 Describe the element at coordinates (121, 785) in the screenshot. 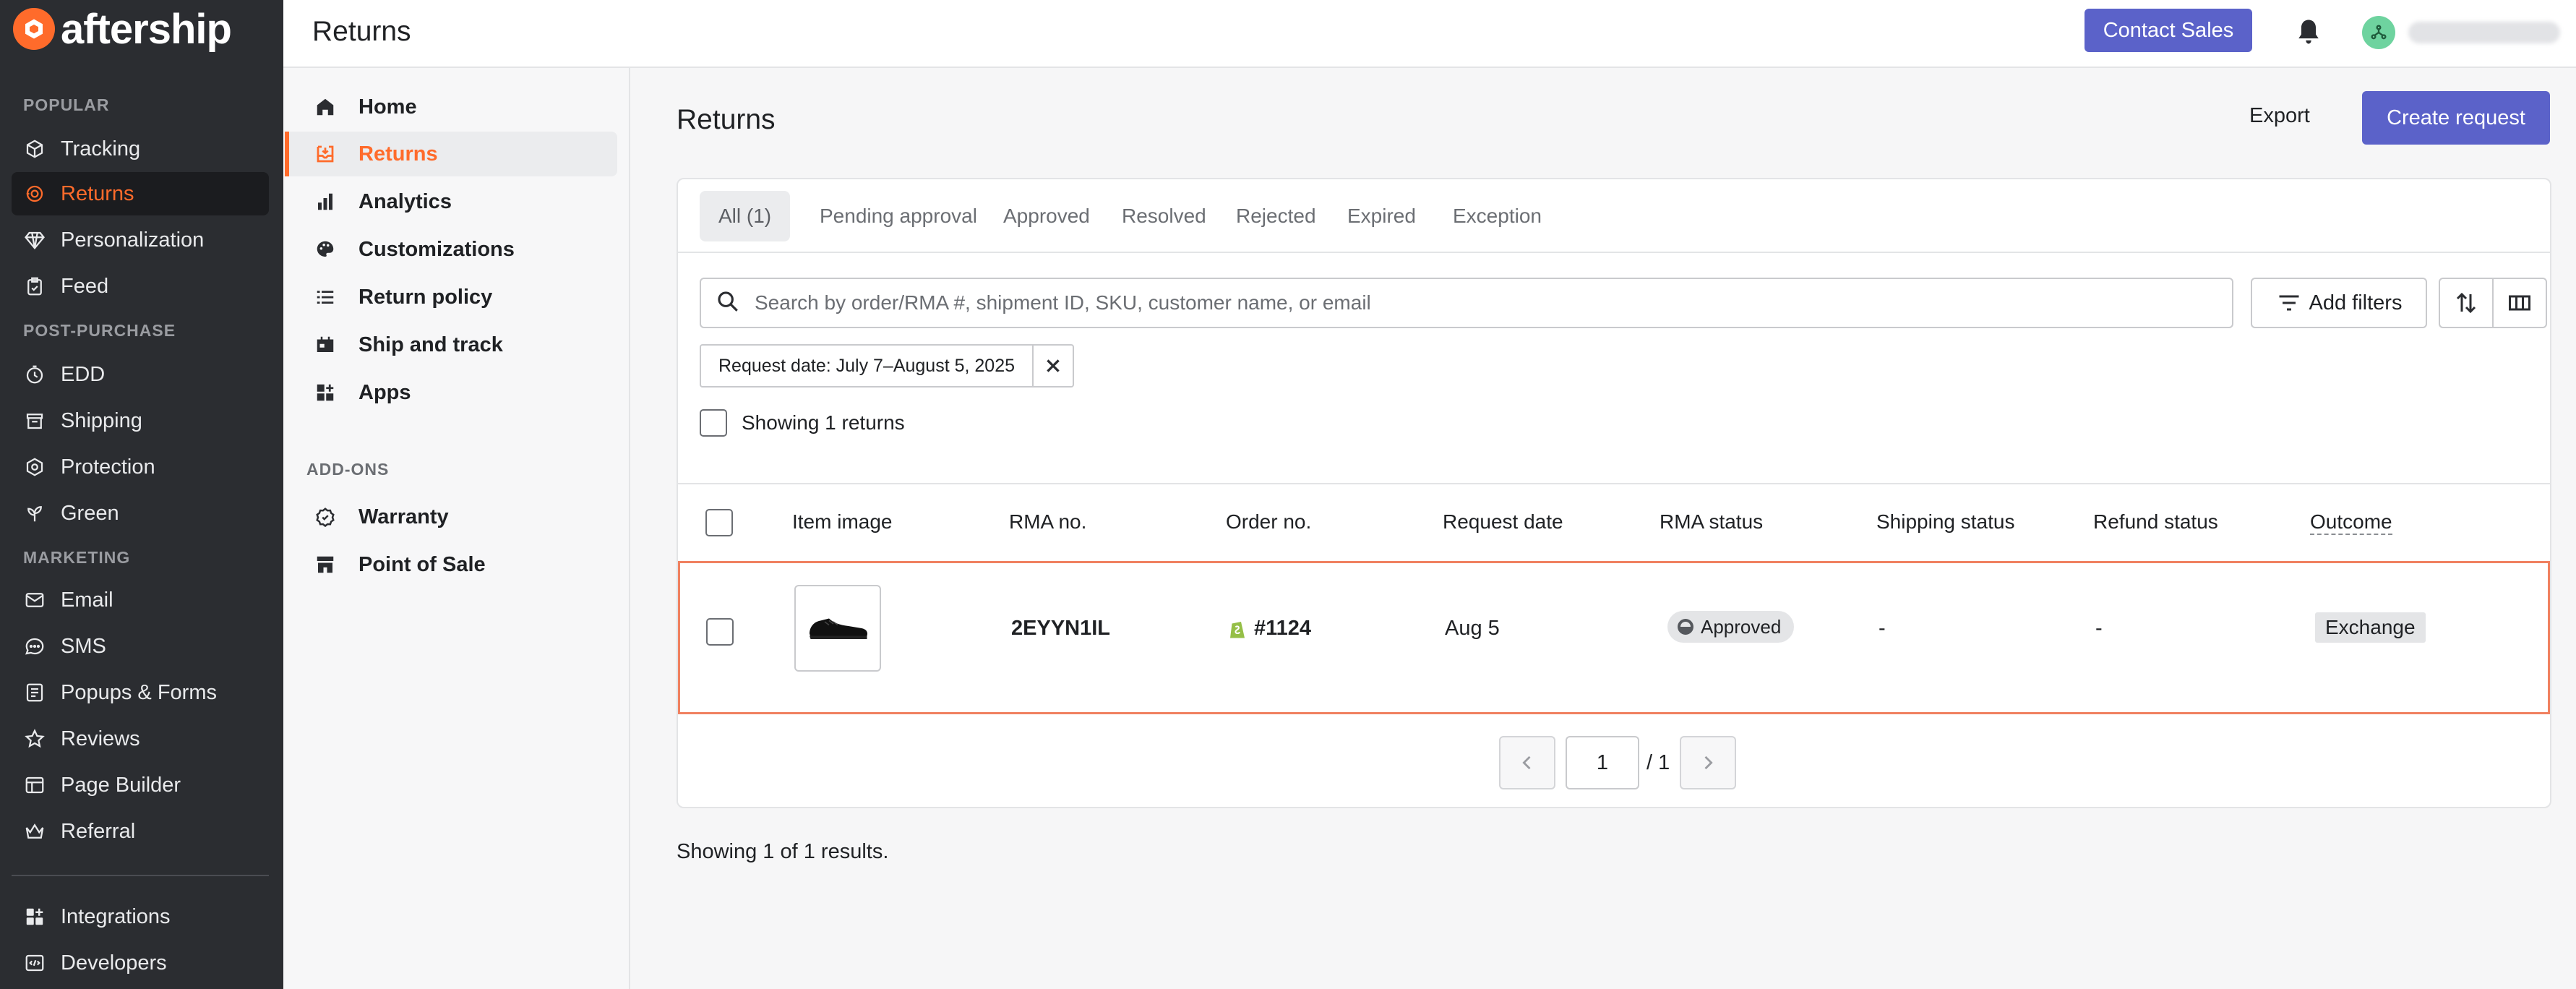

I see `sidebar-item-label: Page Builder` at that location.